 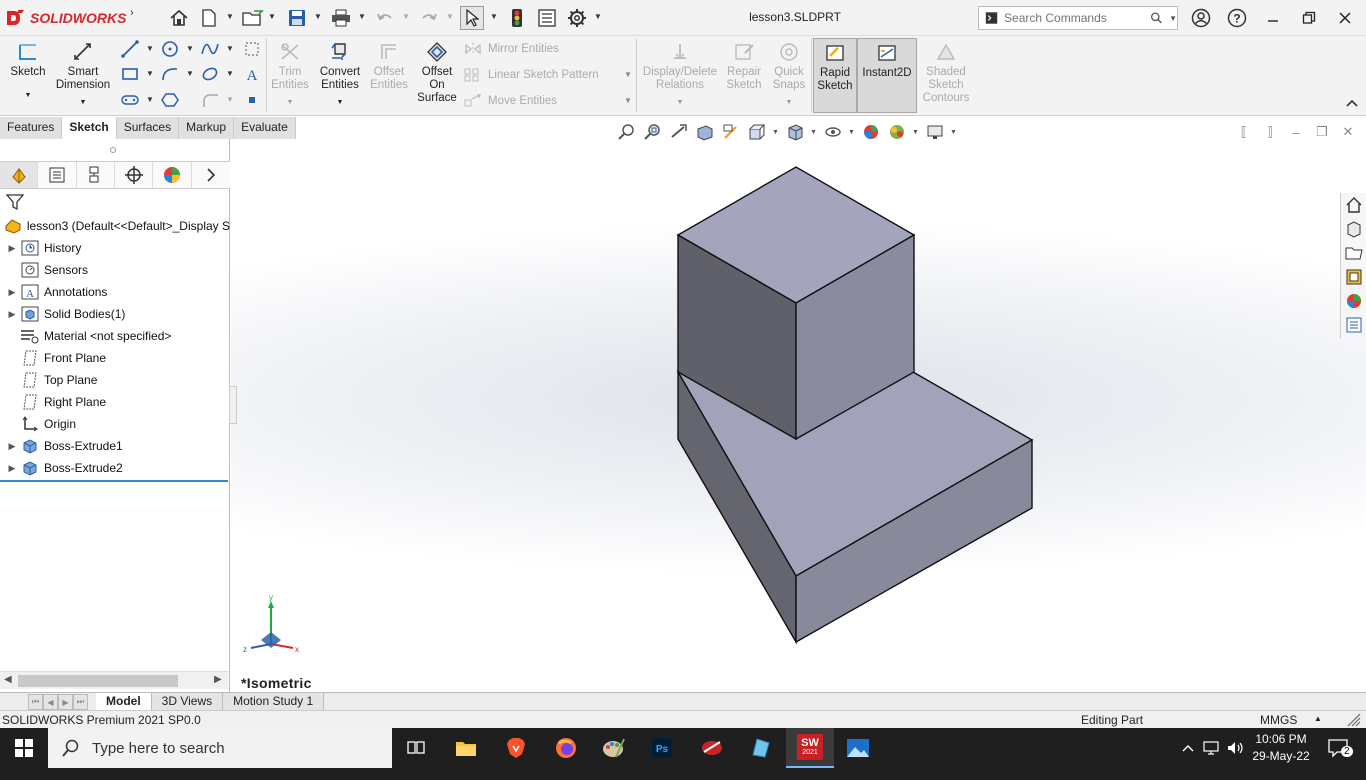 What do you see at coordinates (233, 405) in the screenshot?
I see `panel-collapse-handle` at bounding box center [233, 405].